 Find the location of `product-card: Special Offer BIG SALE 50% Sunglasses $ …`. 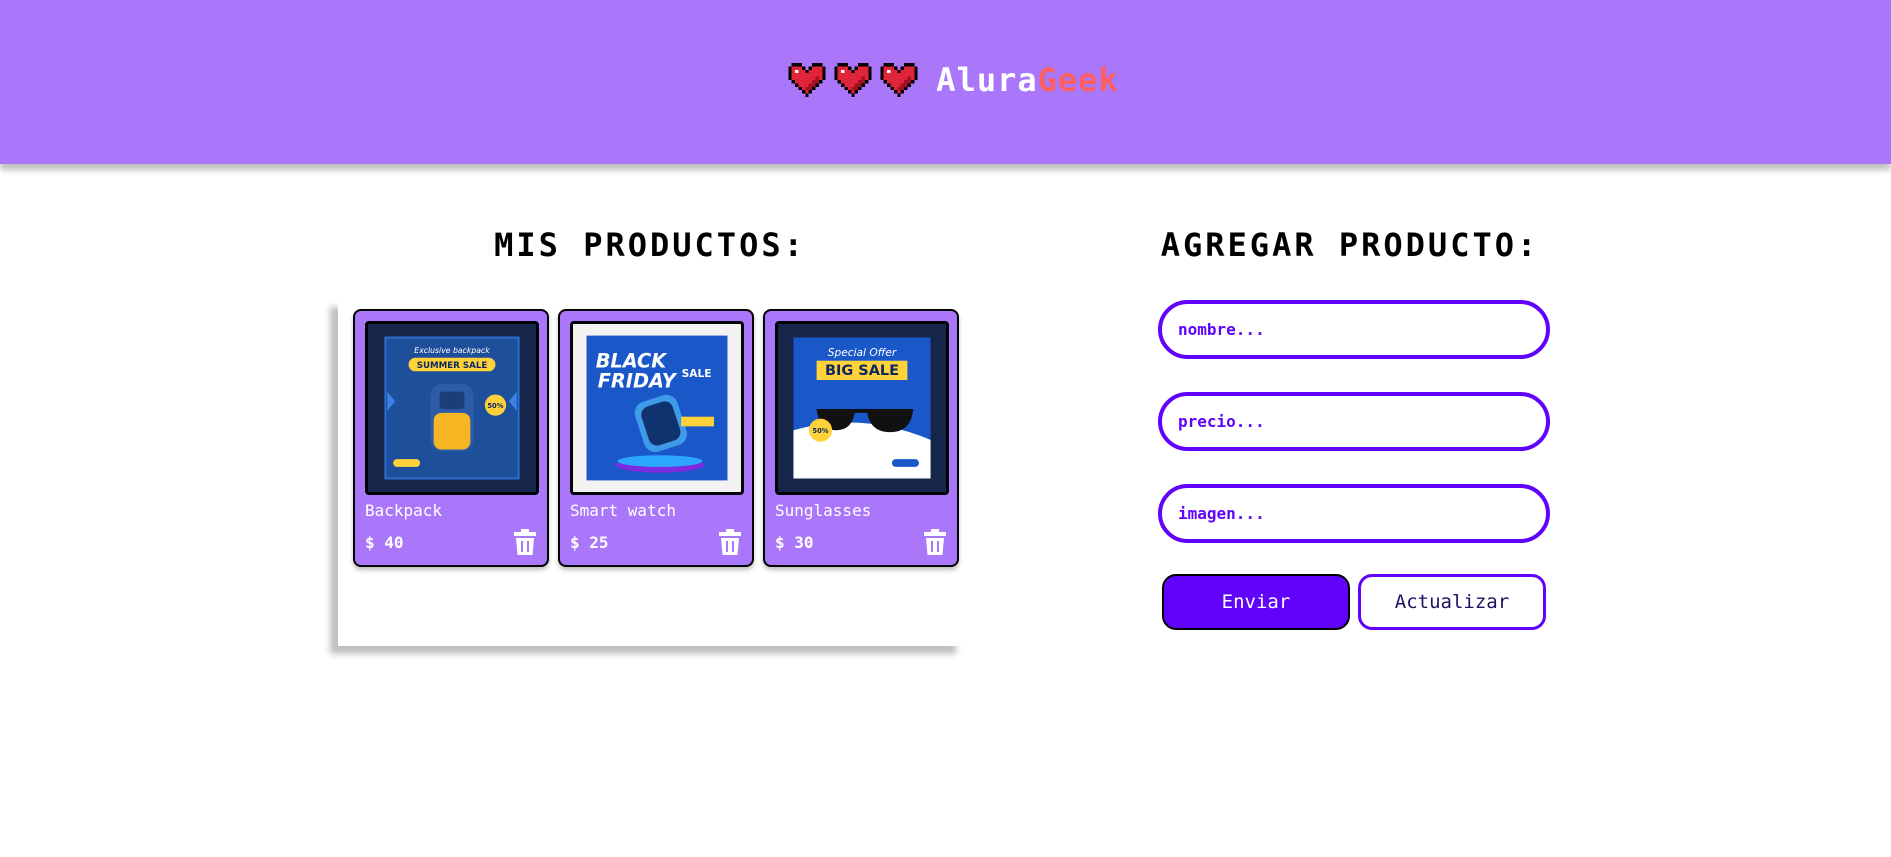

product-card: Special Offer BIG SALE 50% Sunglasses $ … is located at coordinates (861, 438).